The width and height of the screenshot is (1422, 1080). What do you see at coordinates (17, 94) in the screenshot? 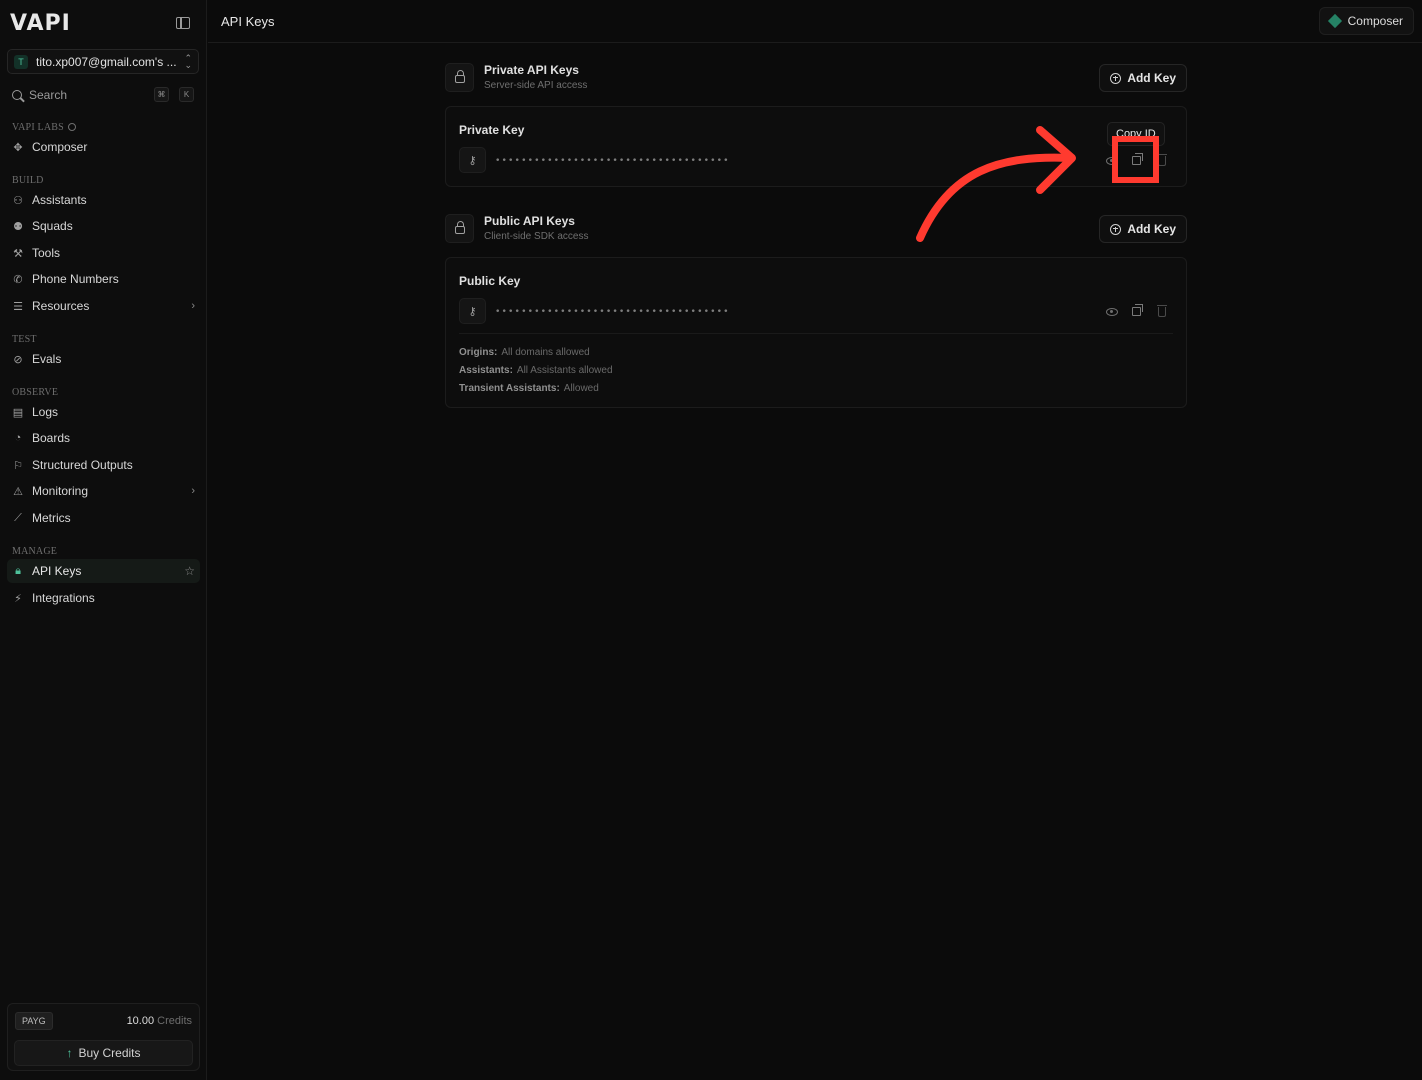
I see `search-icon` at bounding box center [17, 94].